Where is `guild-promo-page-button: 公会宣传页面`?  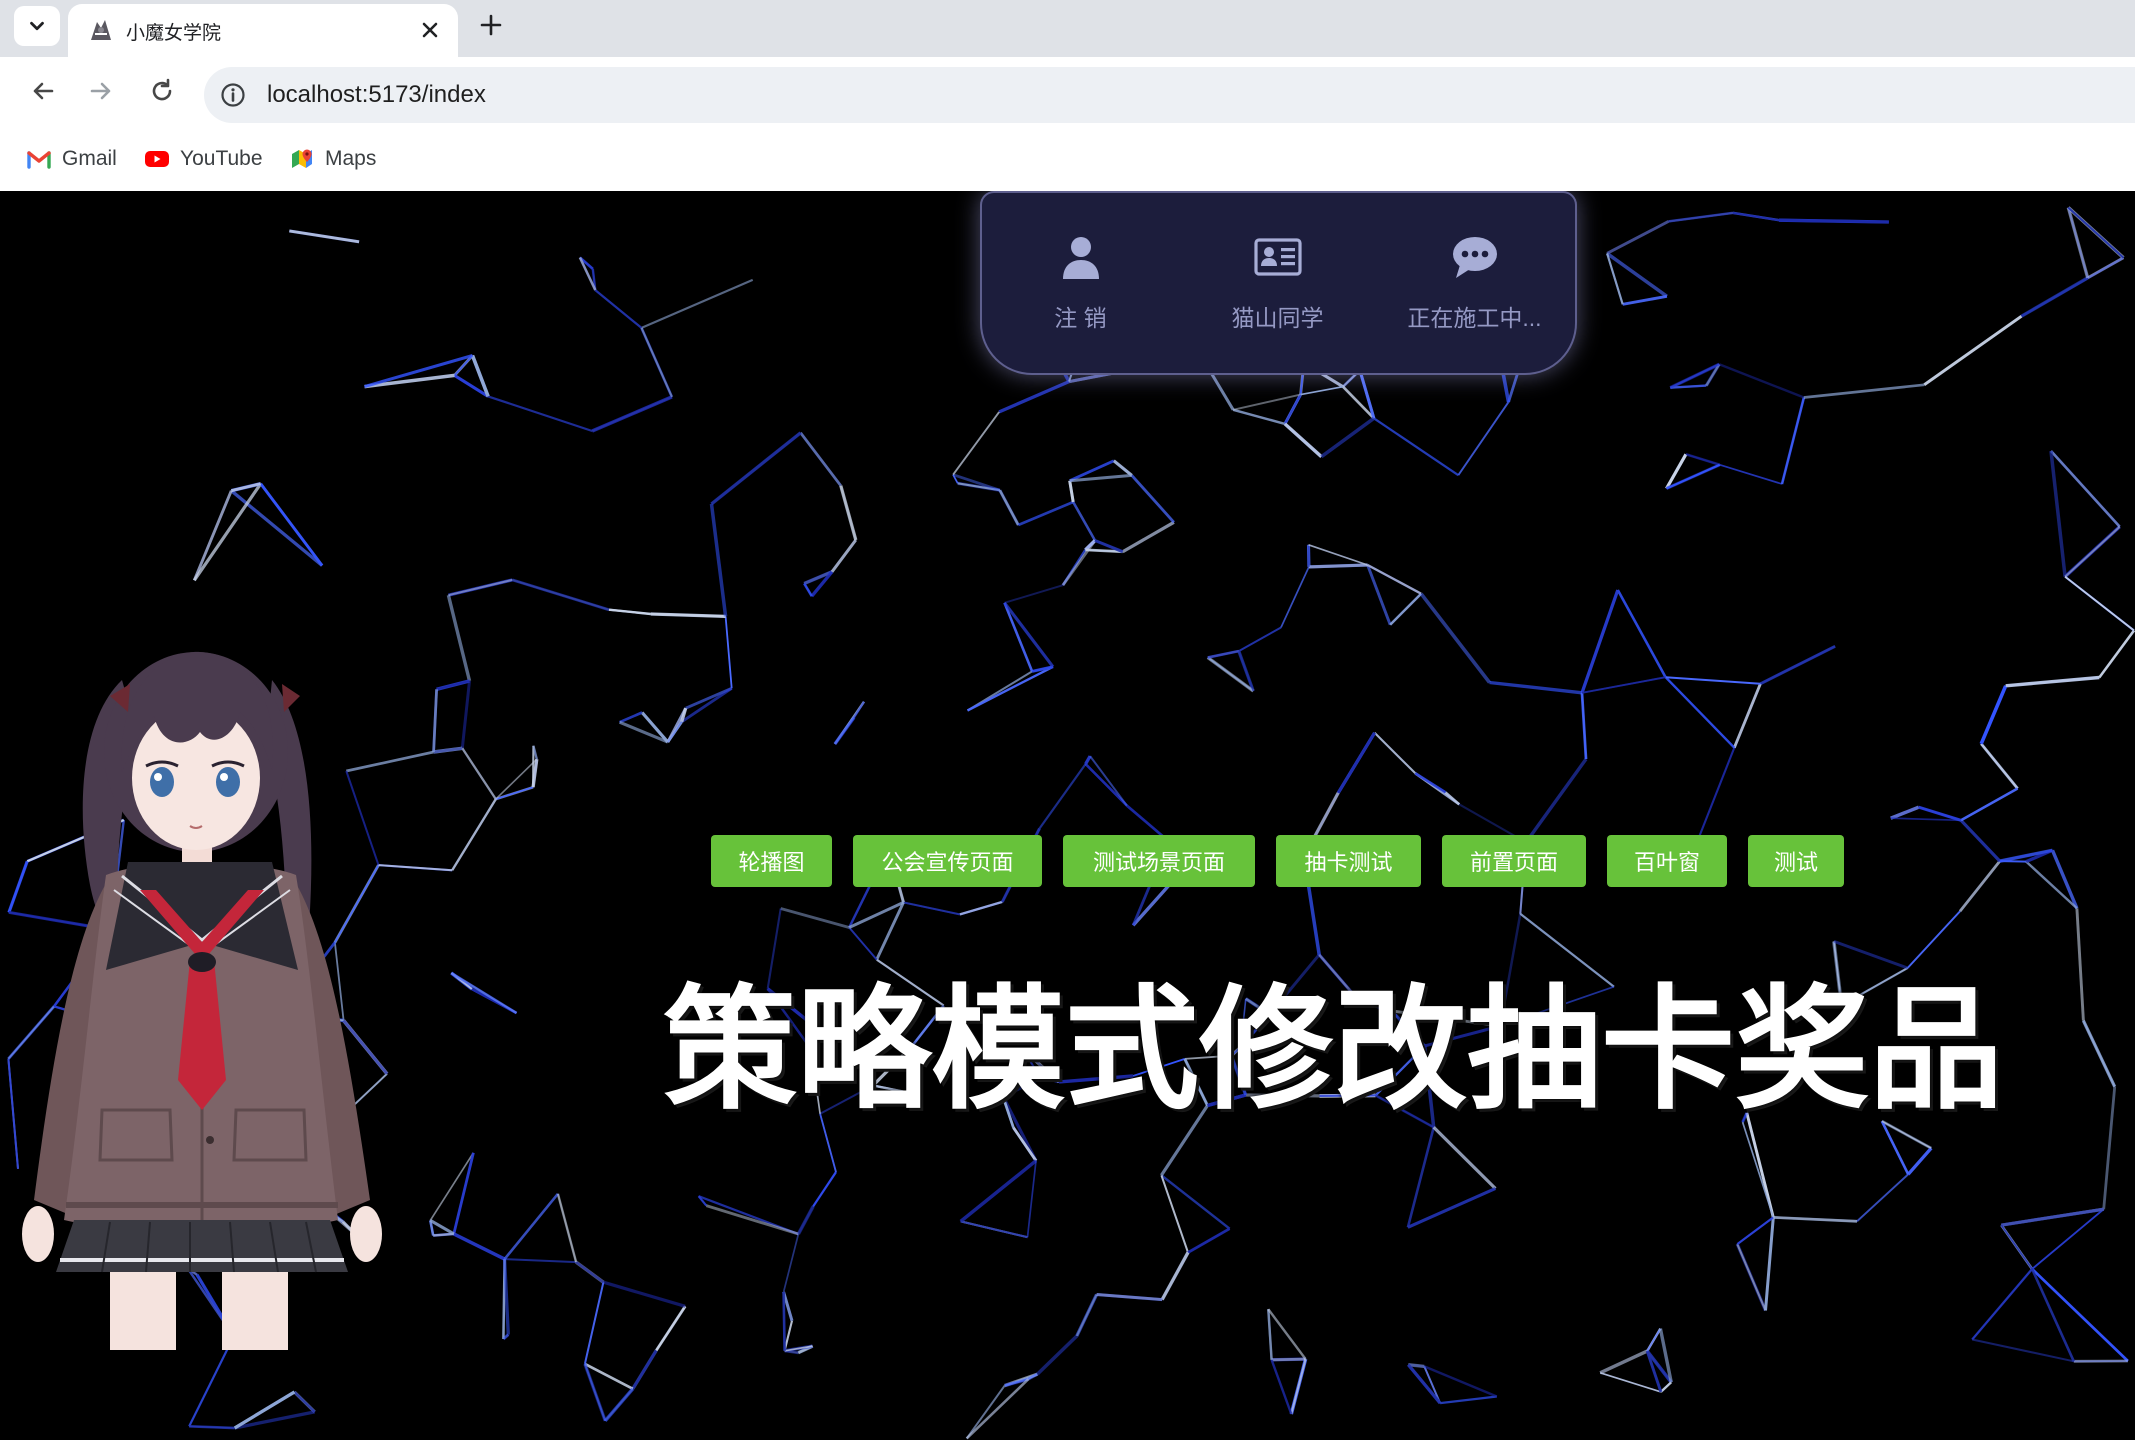
guild-promo-page-button: 公会宣传页面 is located at coordinates (947, 861).